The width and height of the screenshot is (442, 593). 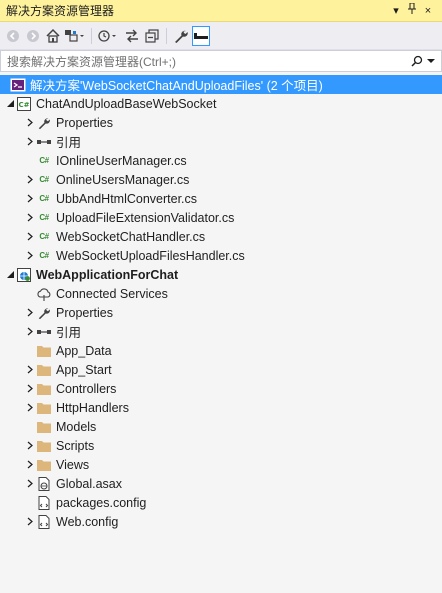 What do you see at coordinates (18, 85) in the screenshot?
I see `solution-icon` at bounding box center [18, 85].